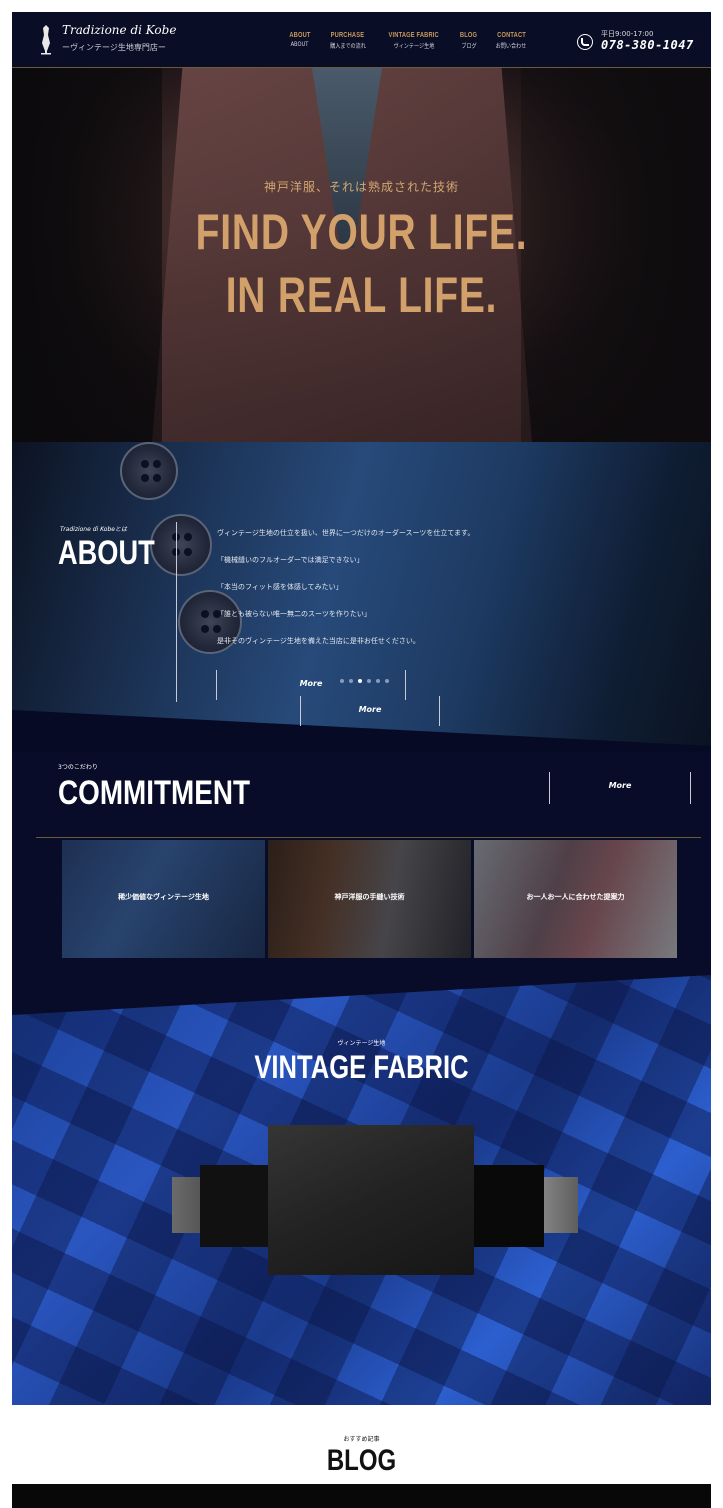 The image size is (723, 1508). I want to click on hero-subtitle: 神戸洋服、それは熟成された技術, so click(361, 187).